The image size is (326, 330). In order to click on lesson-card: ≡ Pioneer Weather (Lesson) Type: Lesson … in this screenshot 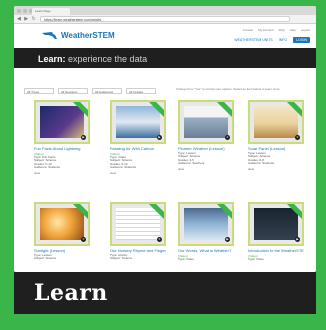, I will do `click(206, 135)`.